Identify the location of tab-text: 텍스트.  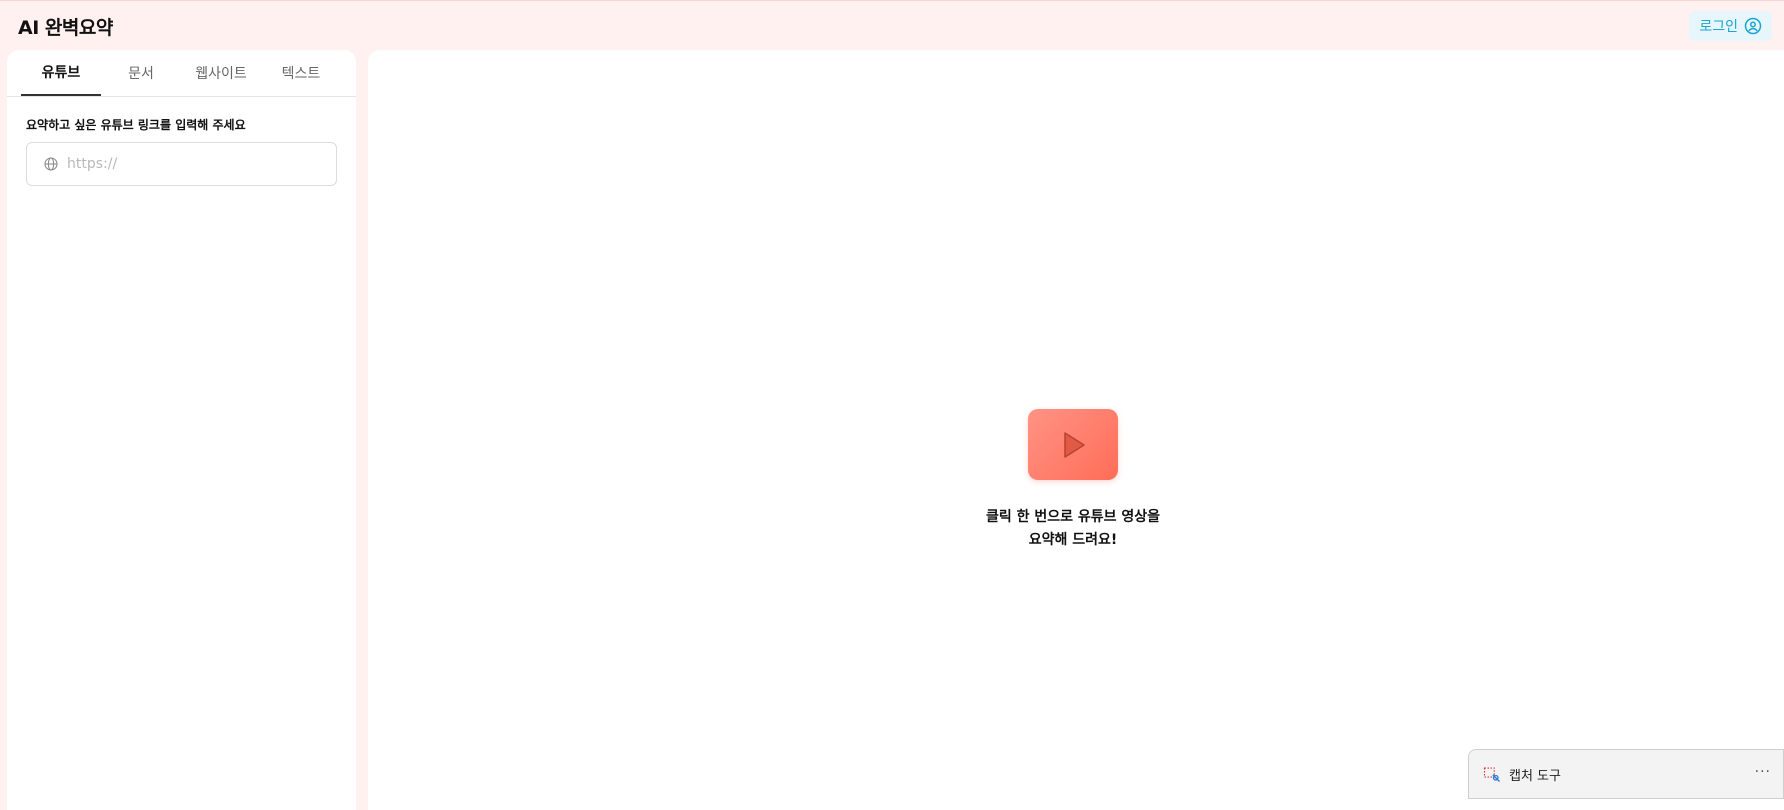
(301, 73).